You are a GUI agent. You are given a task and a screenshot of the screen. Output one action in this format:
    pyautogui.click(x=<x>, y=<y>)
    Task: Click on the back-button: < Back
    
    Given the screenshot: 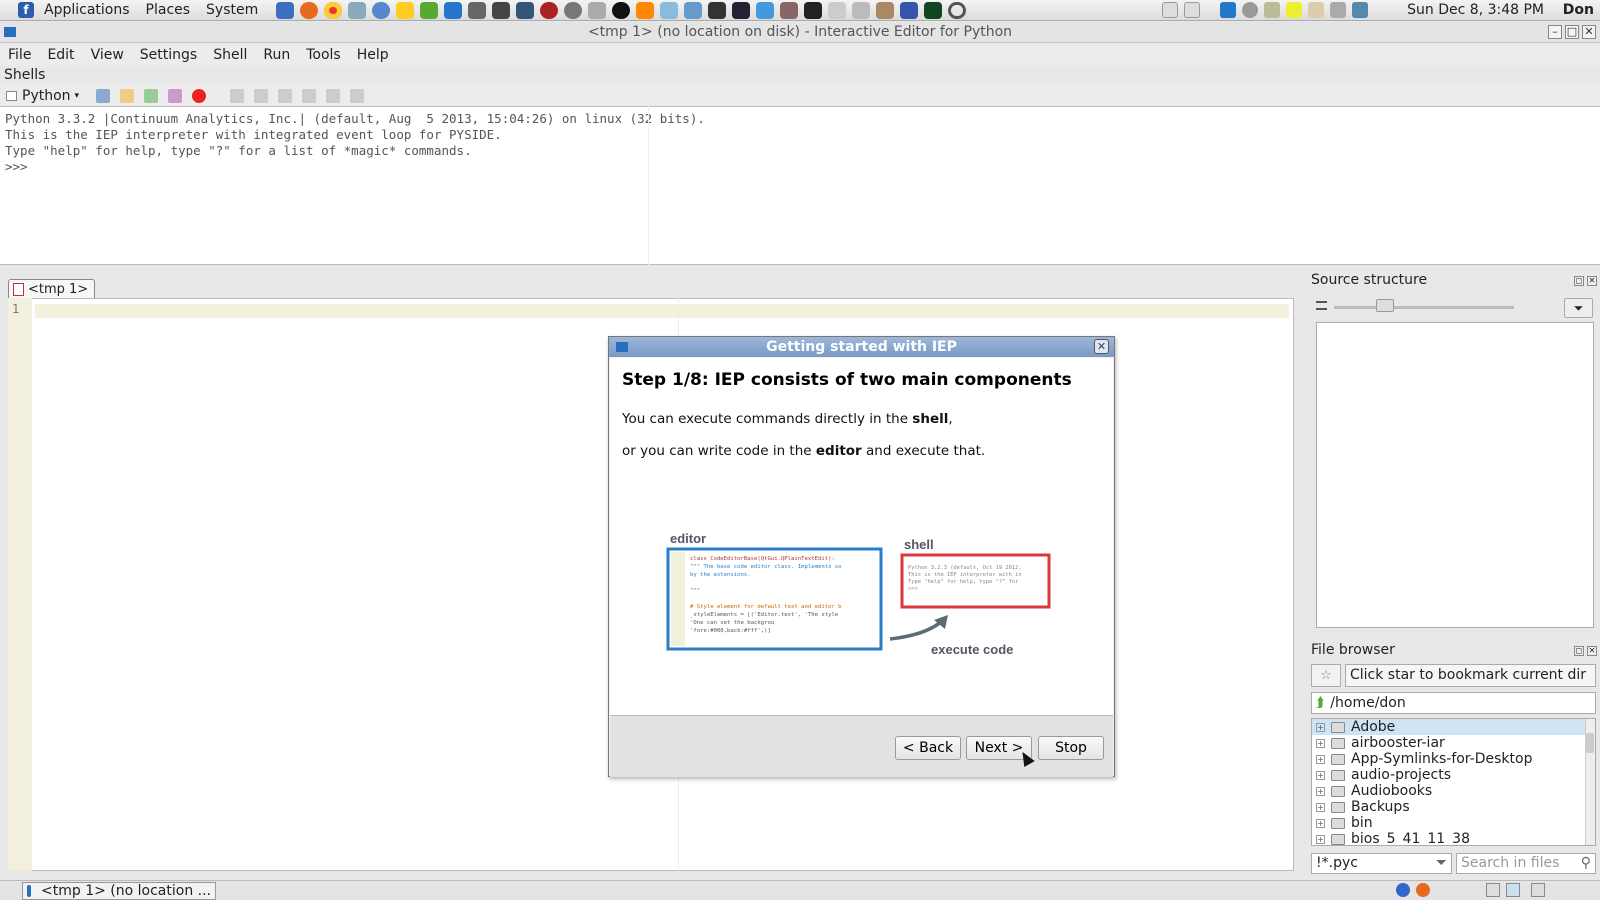 What is the action you would take?
    pyautogui.click(x=928, y=748)
    